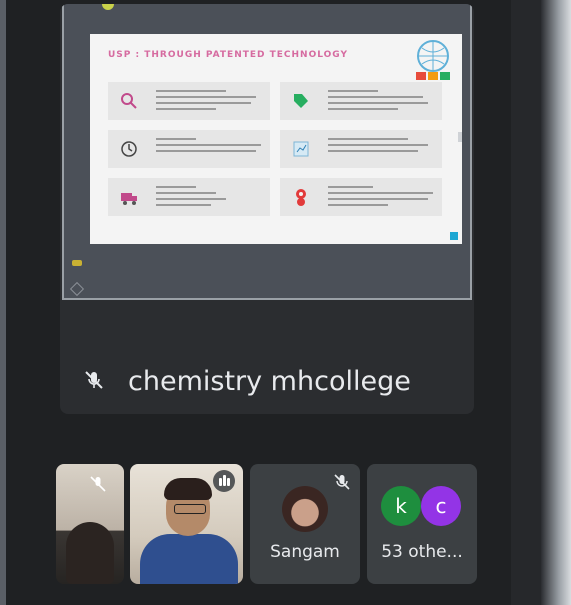  Describe the element at coordinates (301, 197) in the screenshot. I see `gear-icon` at that location.